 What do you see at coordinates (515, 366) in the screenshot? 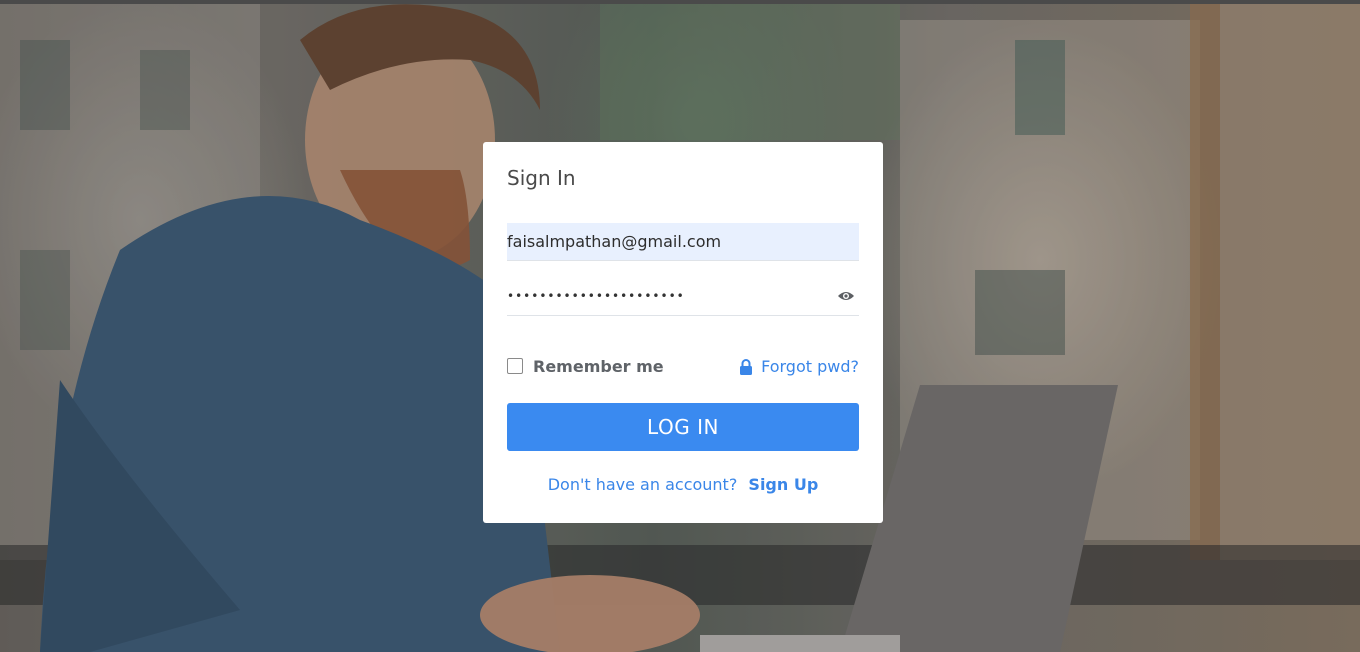
I see `remember-checkbox` at bounding box center [515, 366].